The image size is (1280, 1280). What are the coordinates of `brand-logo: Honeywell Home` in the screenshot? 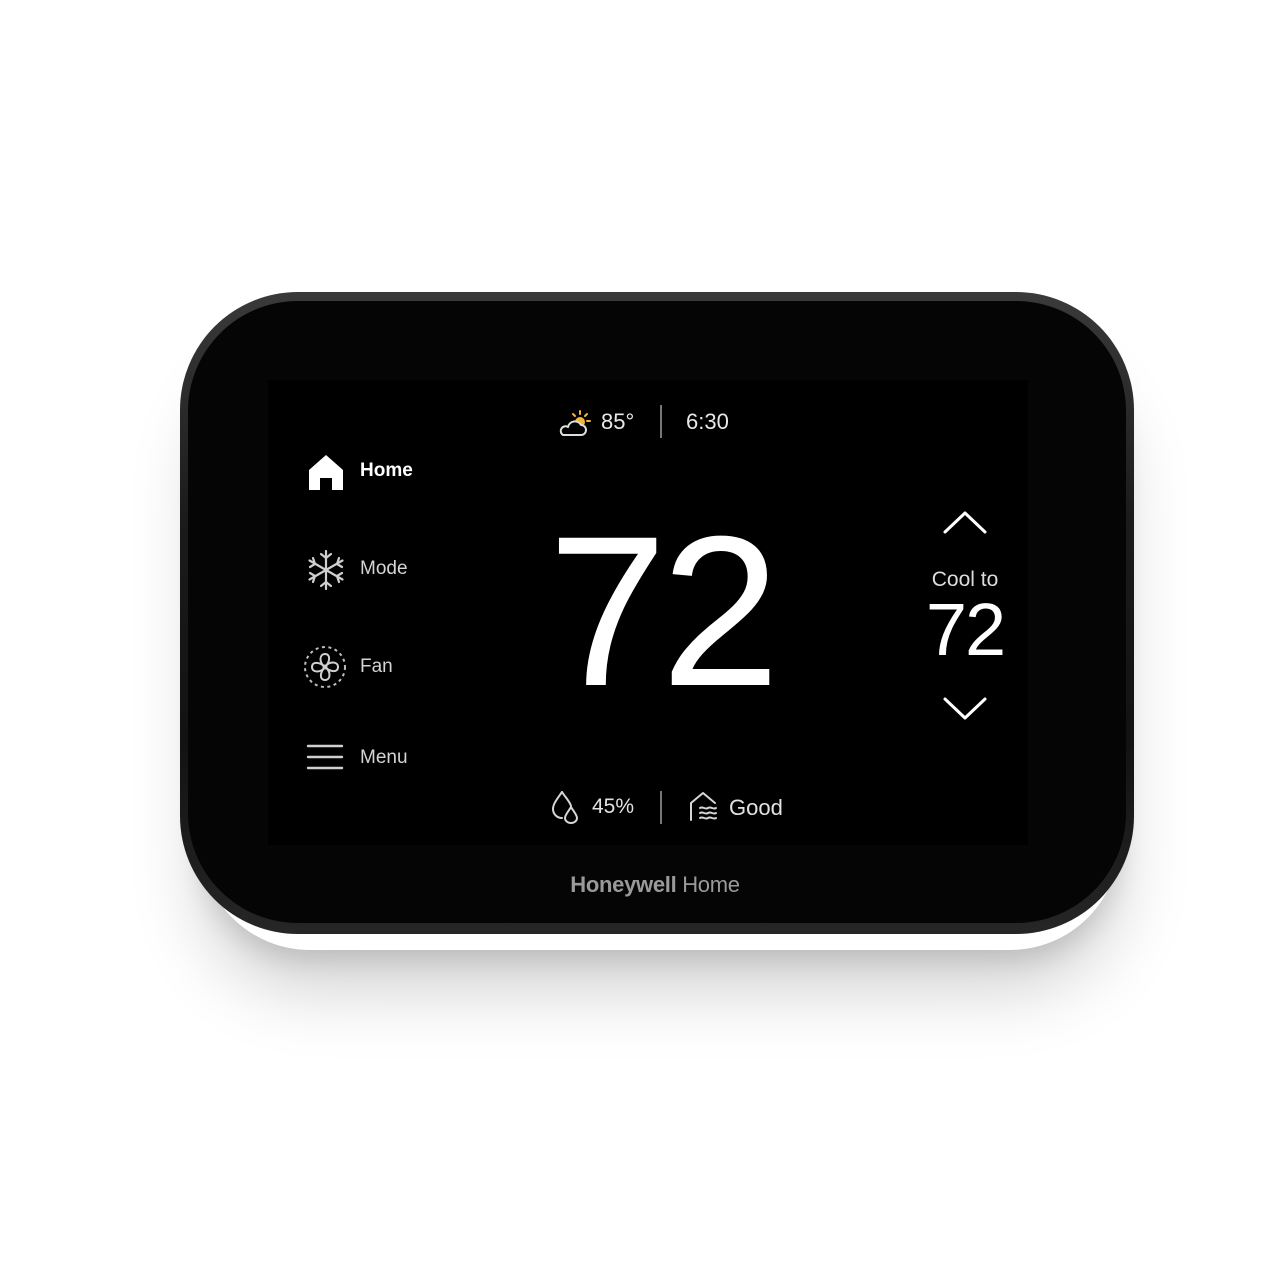 It's located at (655, 885).